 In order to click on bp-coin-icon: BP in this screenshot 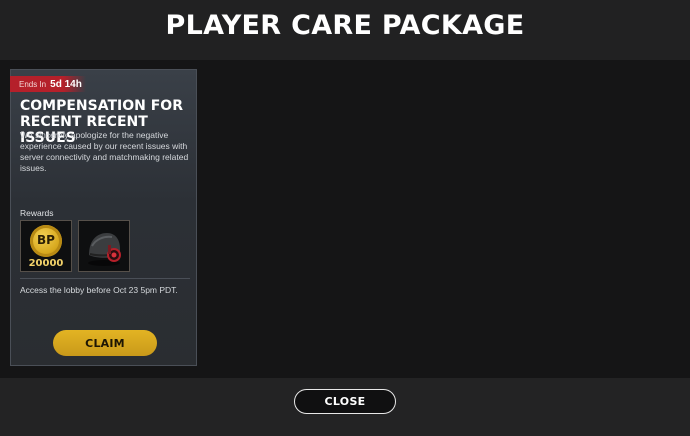, I will do `click(46, 241)`.